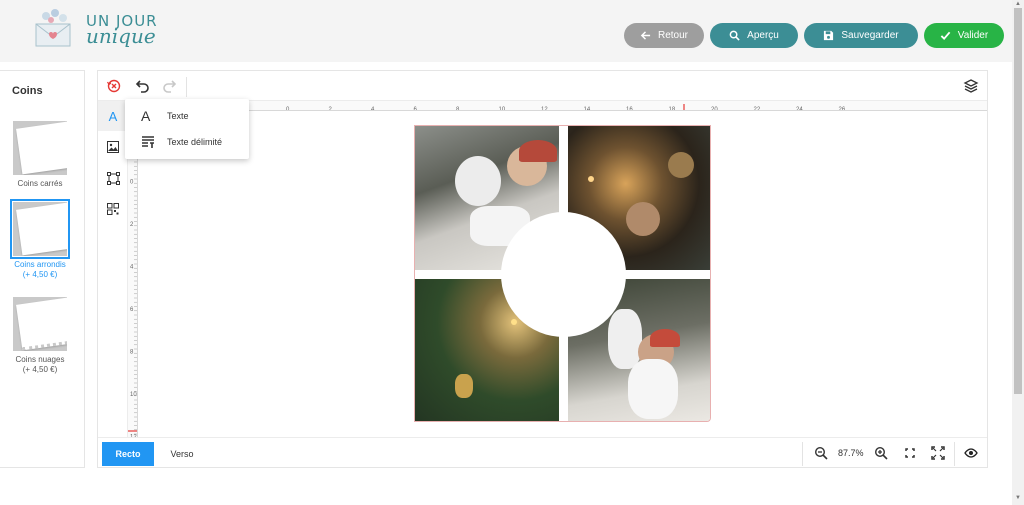 The image size is (1024, 505). Describe the element at coordinates (148, 142) in the screenshot. I see `bounded-text-icon` at that location.